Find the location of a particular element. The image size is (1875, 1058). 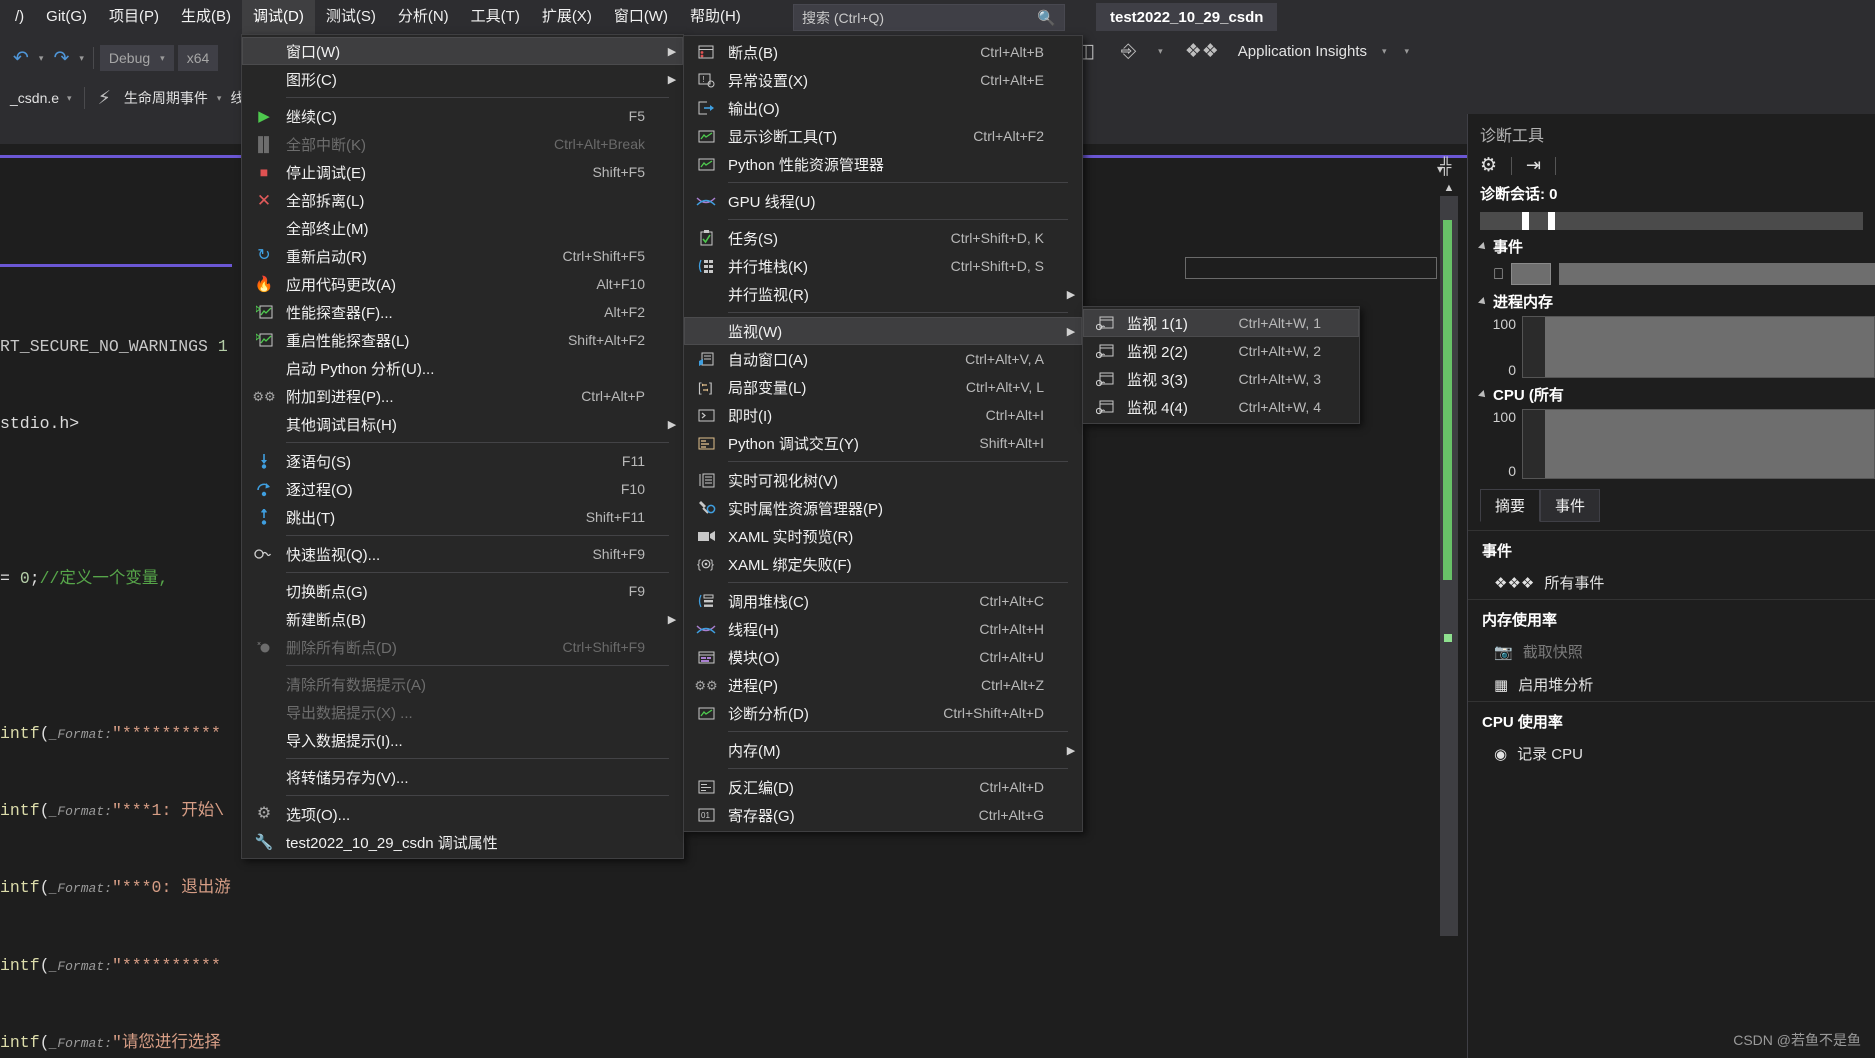

platform-combo: x64 is located at coordinates (198, 58).